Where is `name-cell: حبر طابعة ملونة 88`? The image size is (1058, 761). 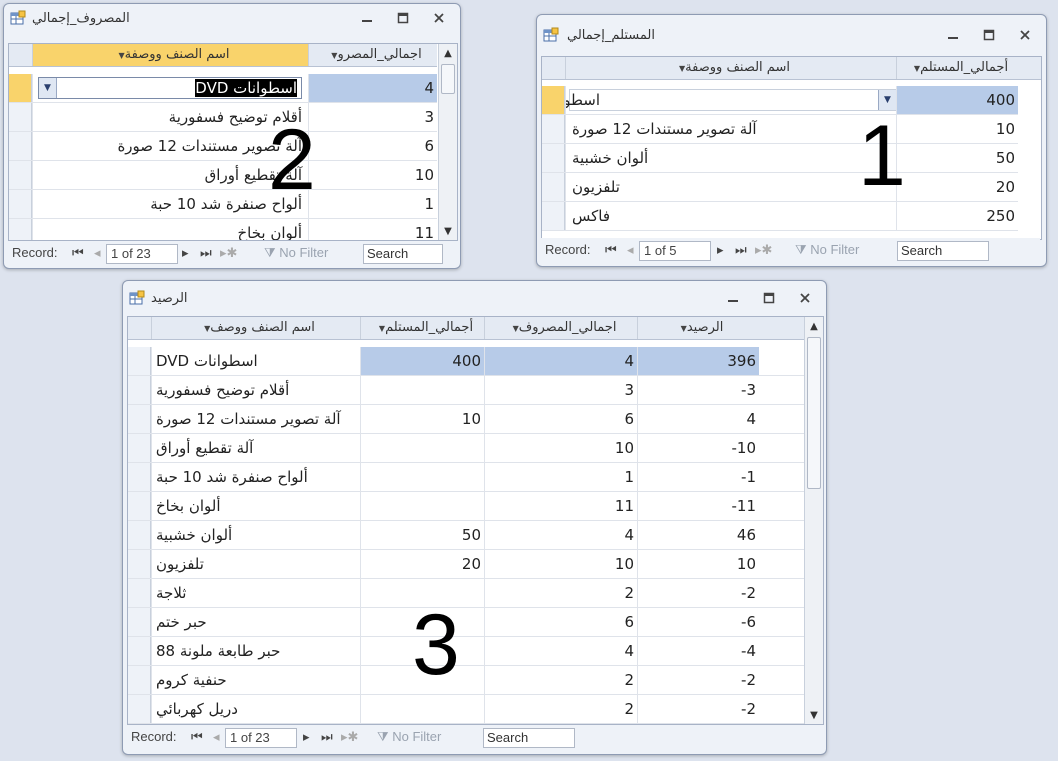 name-cell: حبر طابعة ملونة 88 is located at coordinates (255, 651).